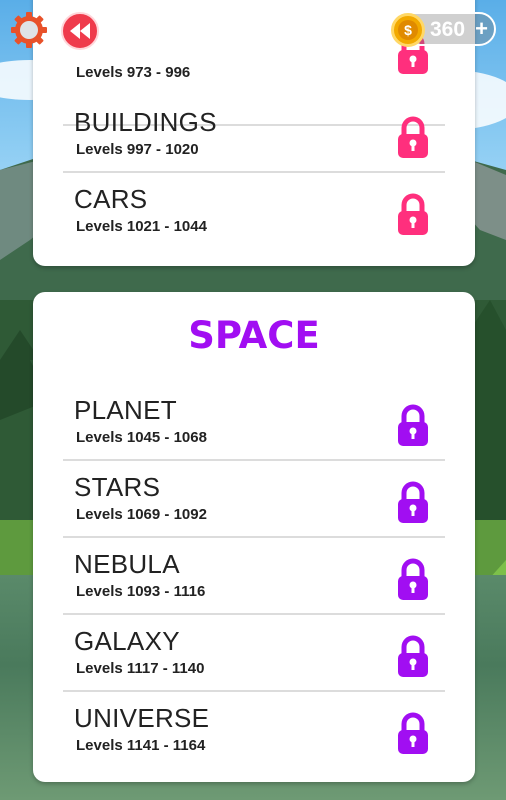  Describe the element at coordinates (127, 564) in the screenshot. I see `category-name: NEBULA` at that location.